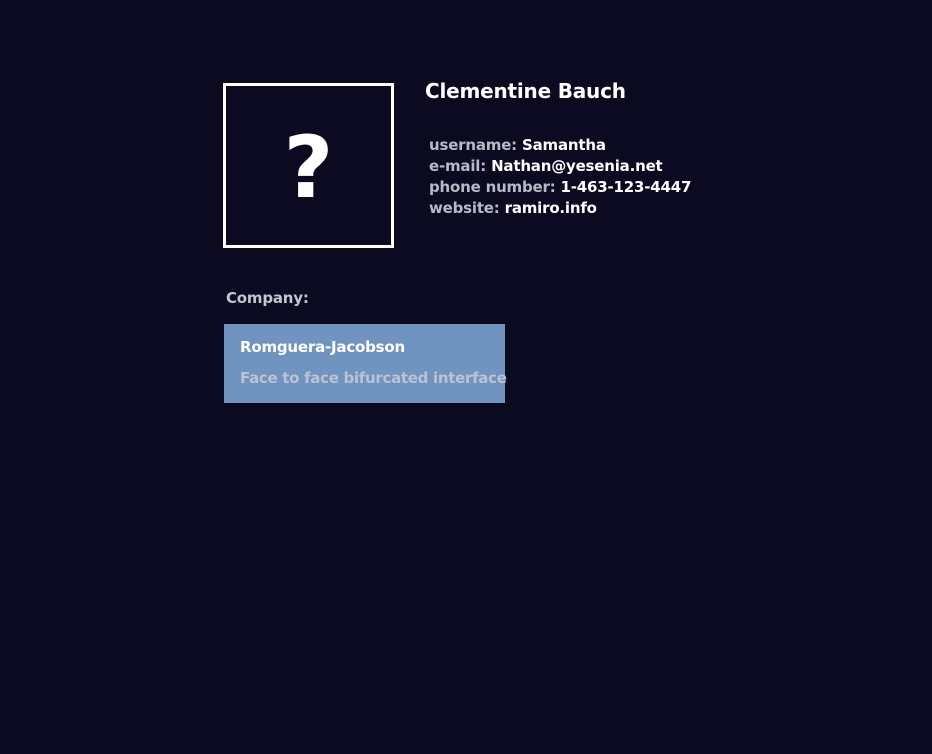 This screenshot has width=932, height=754. What do you see at coordinates (464, 208) in the screenshot?
I see `detail-label: website:` at bounding box center [464, 208].